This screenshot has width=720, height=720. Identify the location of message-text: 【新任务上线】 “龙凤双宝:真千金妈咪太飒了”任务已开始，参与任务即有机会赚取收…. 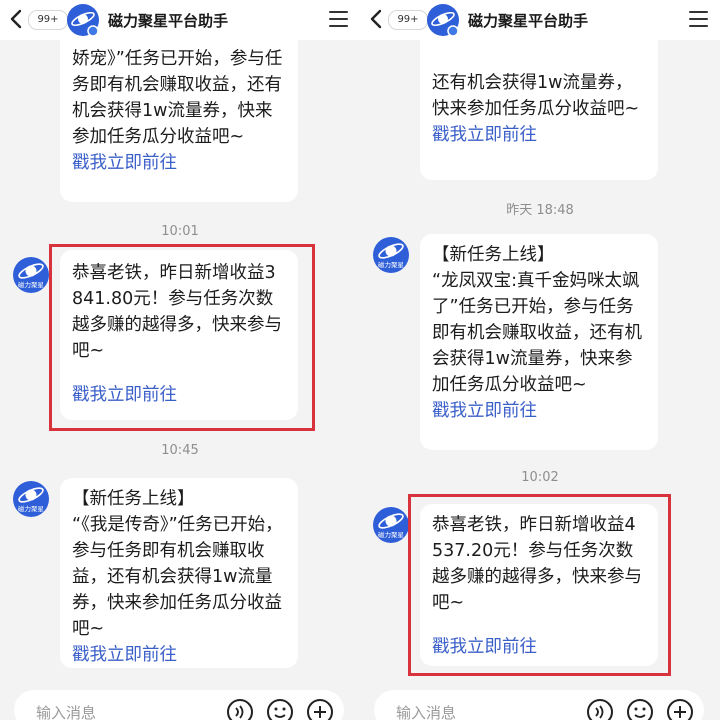
(537, 320).